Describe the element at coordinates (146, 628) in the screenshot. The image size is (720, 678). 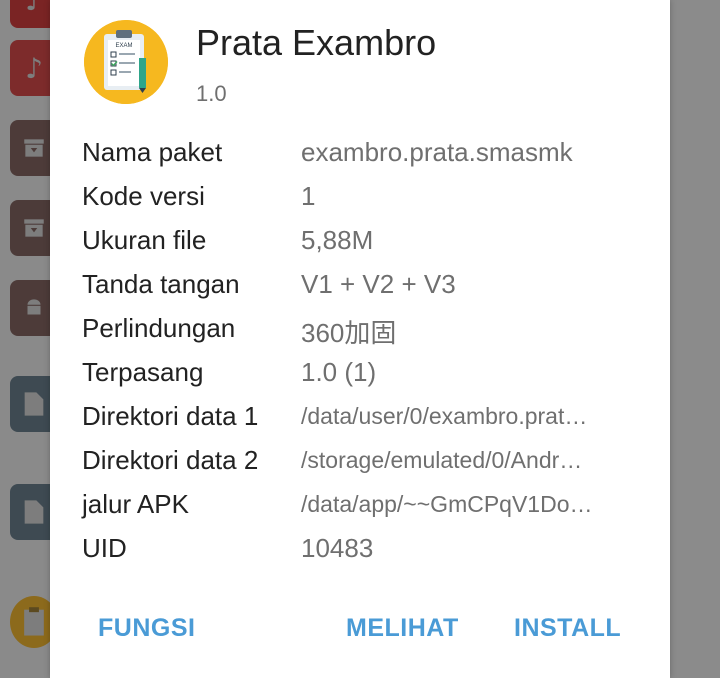
I see `fungsi-button: FUNGSI` at that location.